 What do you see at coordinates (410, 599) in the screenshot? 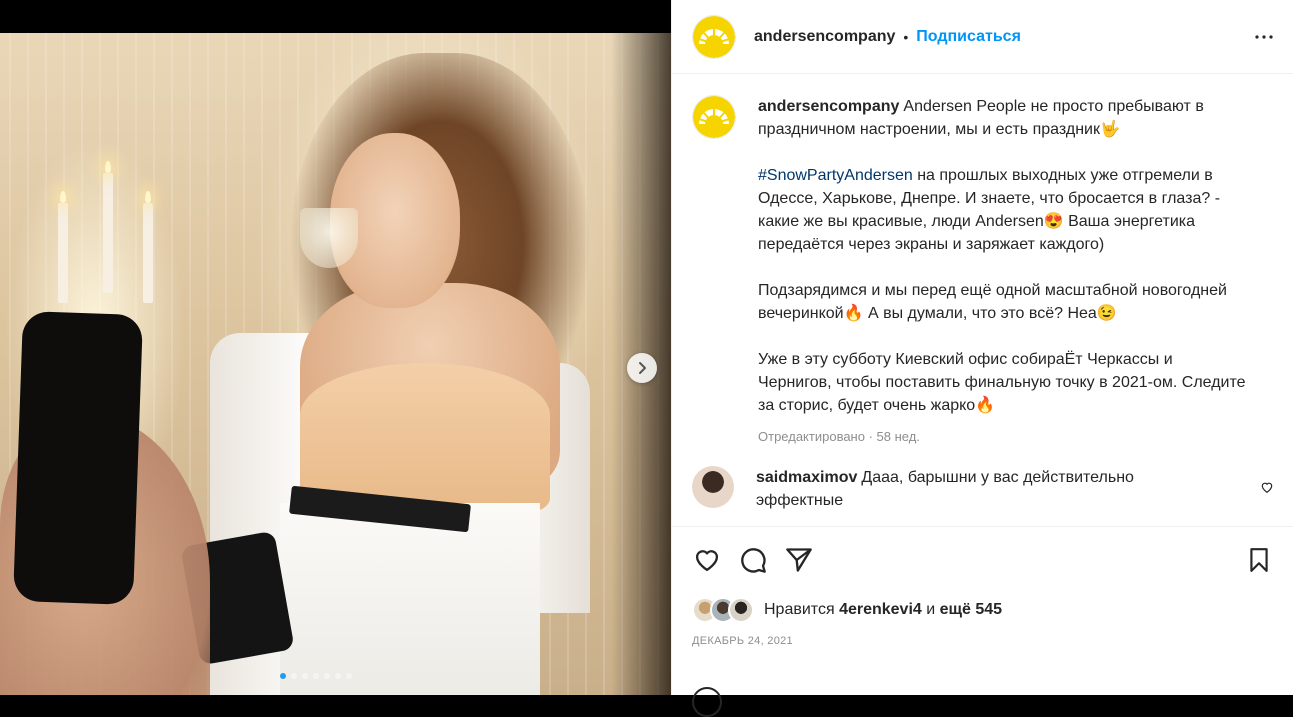
I see `skirt` at bounding box center [410, 599].